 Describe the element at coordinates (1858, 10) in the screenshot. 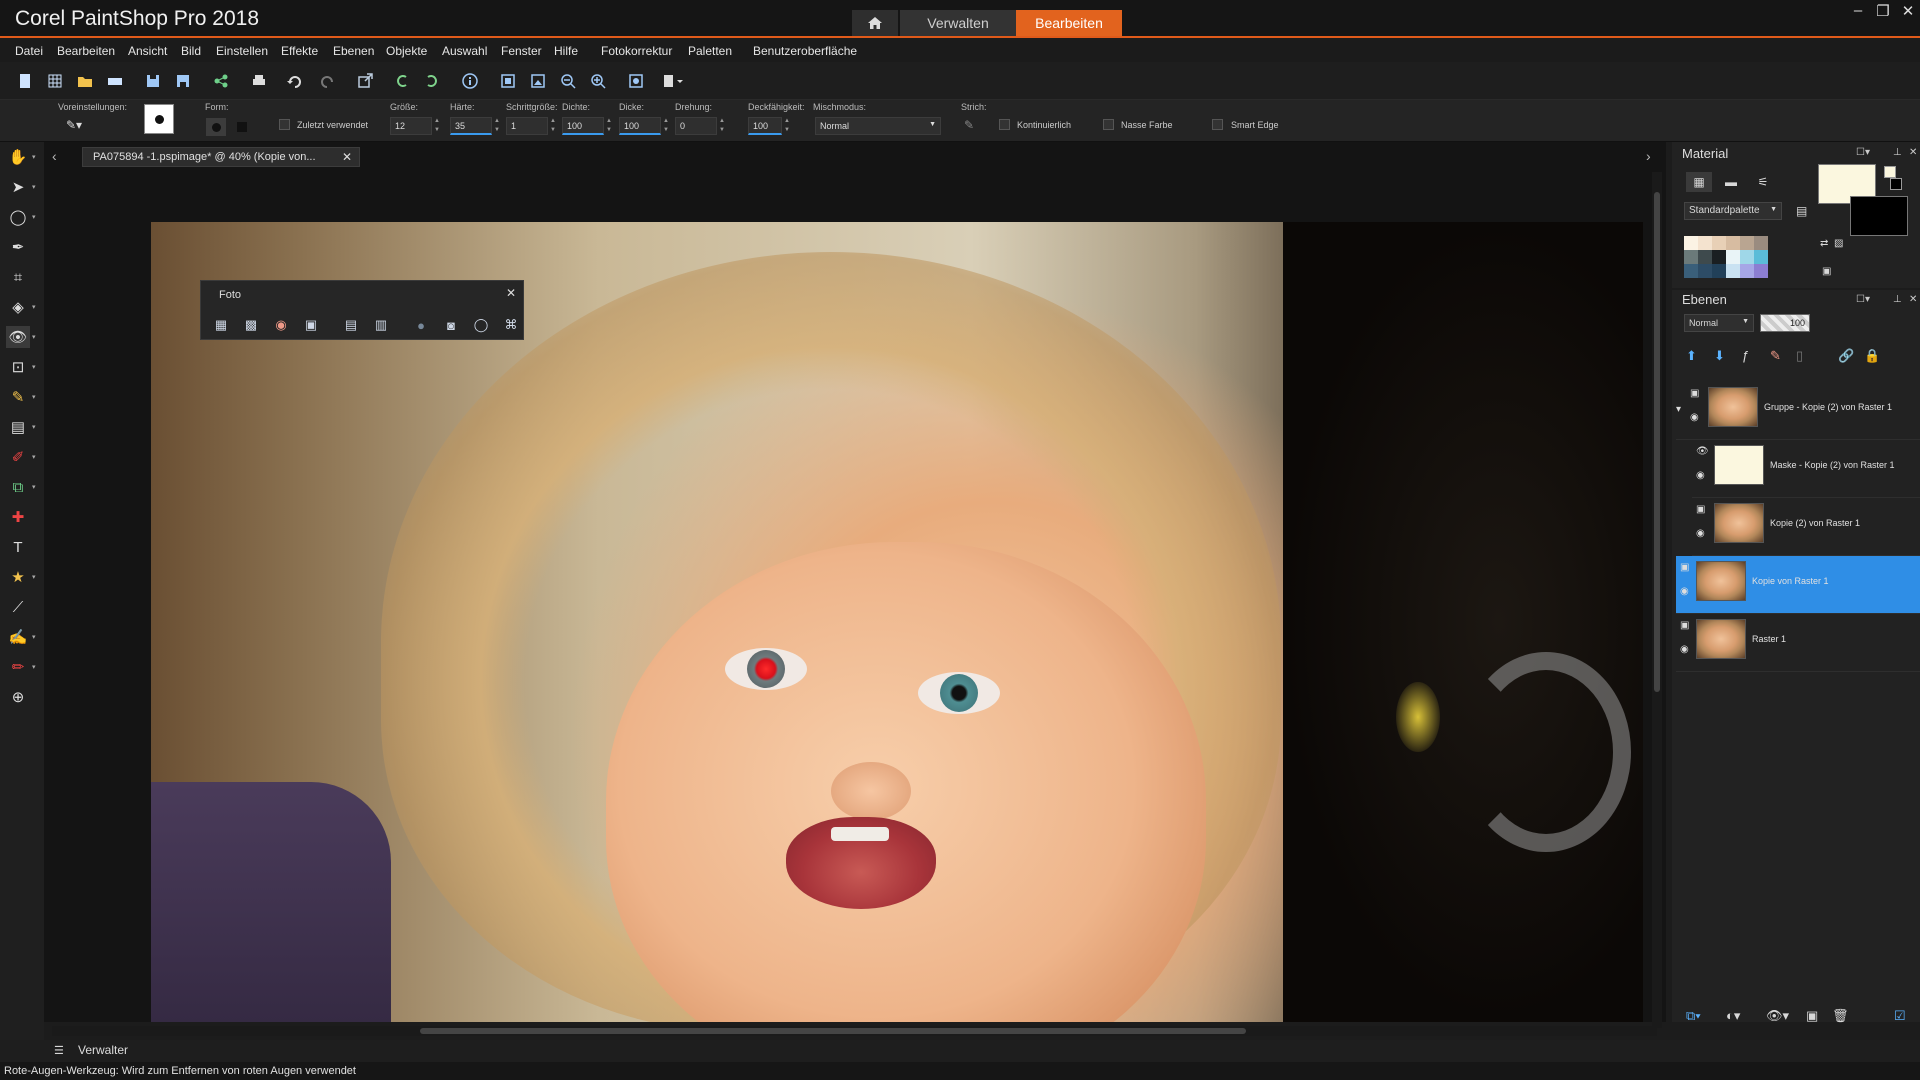

I see `minimize-icon: –` at that location.